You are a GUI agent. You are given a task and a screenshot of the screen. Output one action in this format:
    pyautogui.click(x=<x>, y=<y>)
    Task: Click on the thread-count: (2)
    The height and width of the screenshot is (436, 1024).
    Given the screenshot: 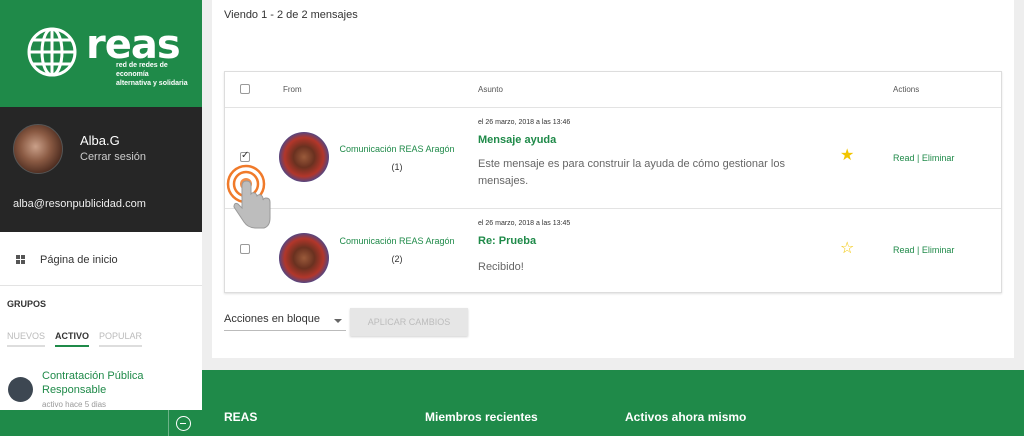 What is the action you would take?
    pyautogui.click(x=397, y=259)
    